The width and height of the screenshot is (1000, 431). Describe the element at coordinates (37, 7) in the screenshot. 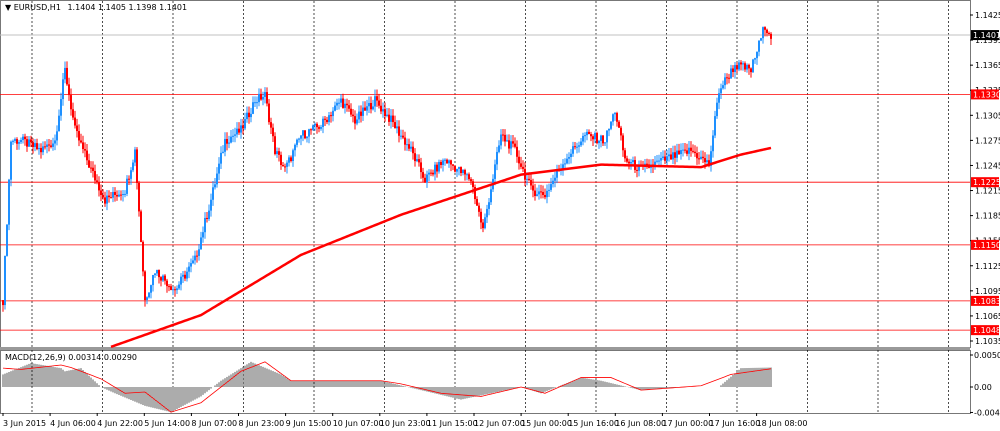

I see `symbol-label: EURUSD,H1` at that location.